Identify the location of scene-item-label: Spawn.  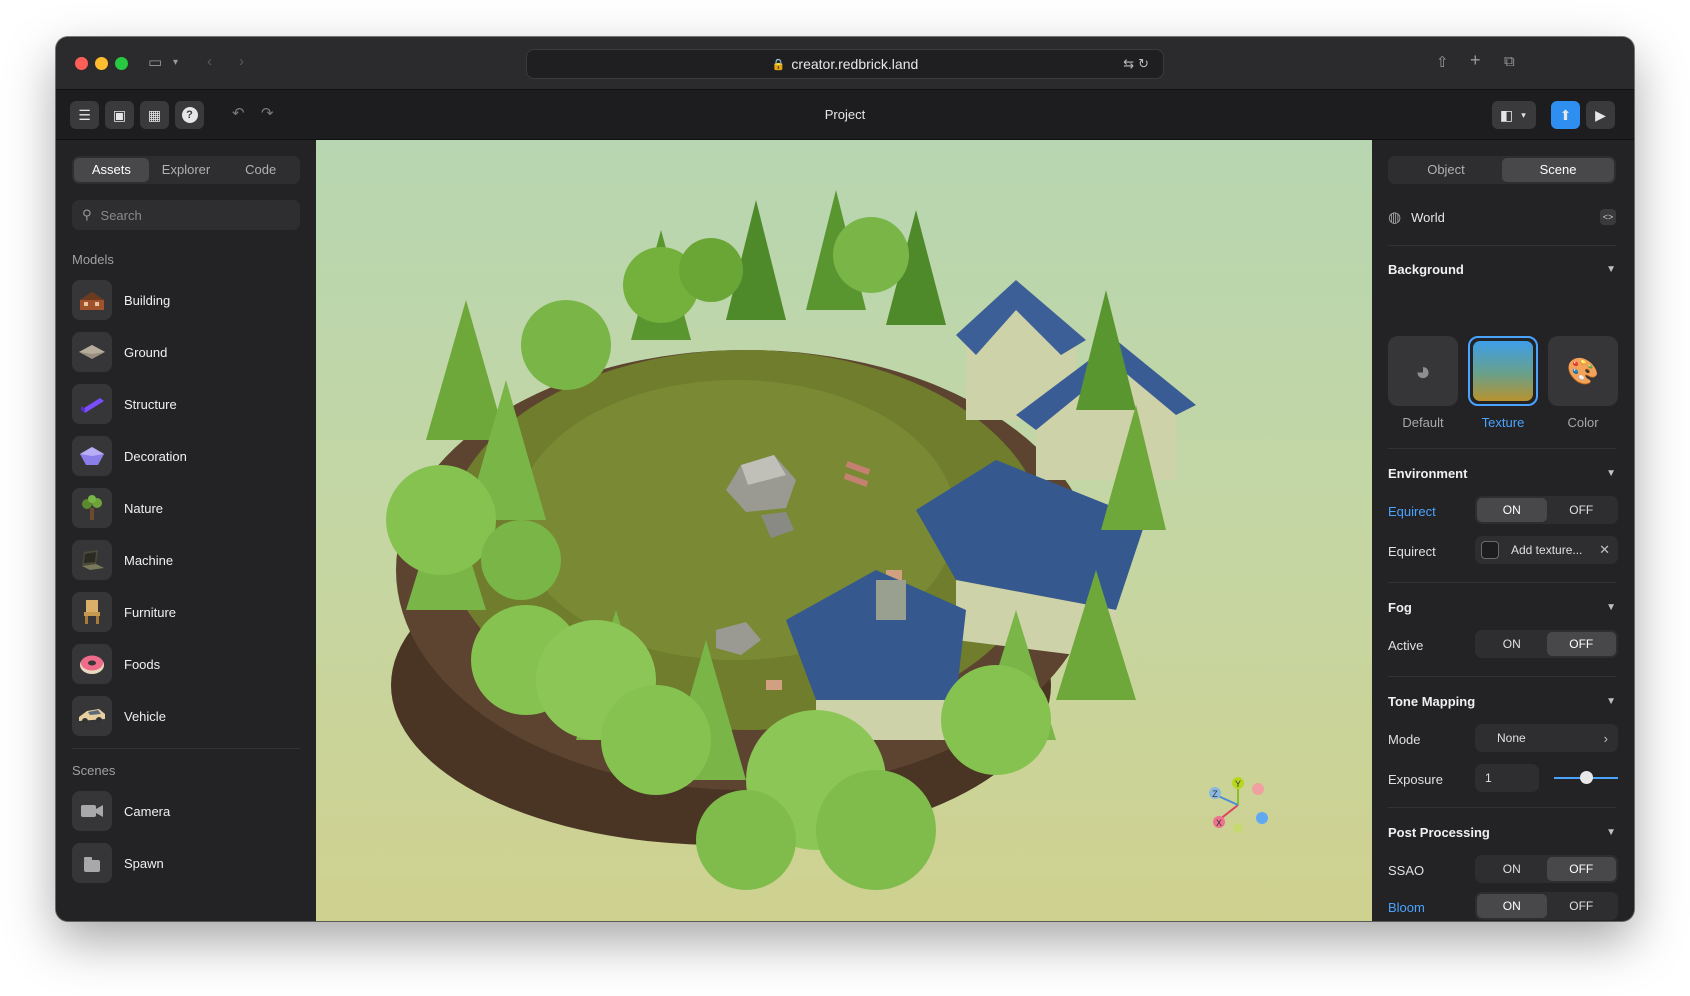
(144, 863).